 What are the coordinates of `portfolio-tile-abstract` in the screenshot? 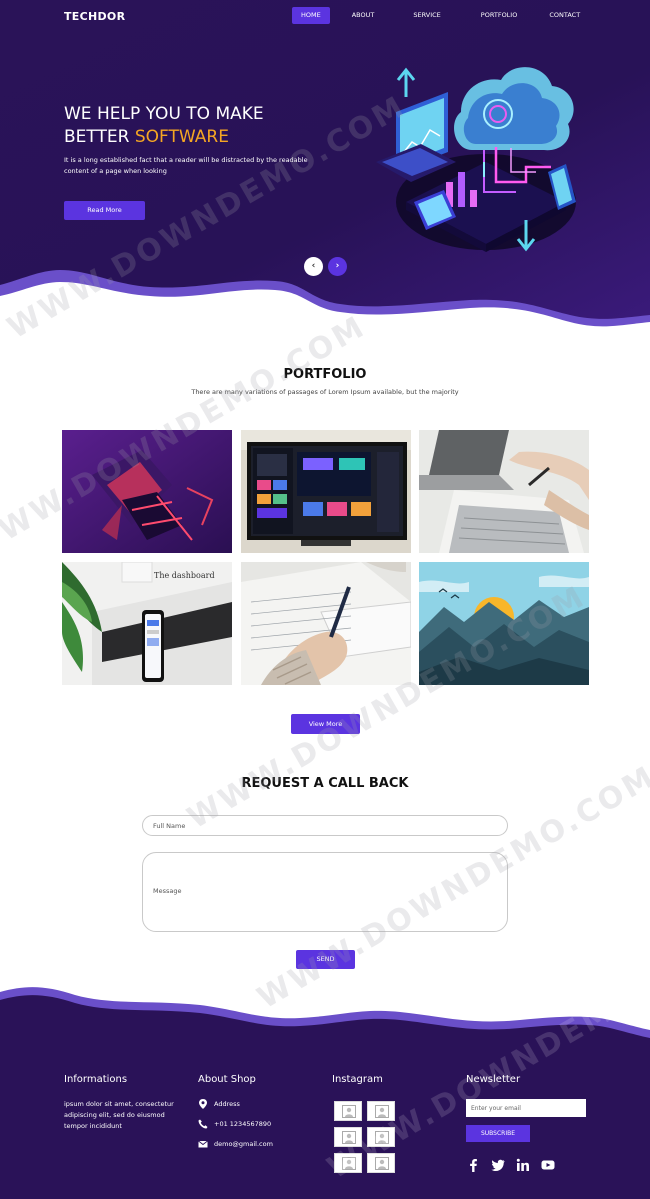 It's located at (147, 491).